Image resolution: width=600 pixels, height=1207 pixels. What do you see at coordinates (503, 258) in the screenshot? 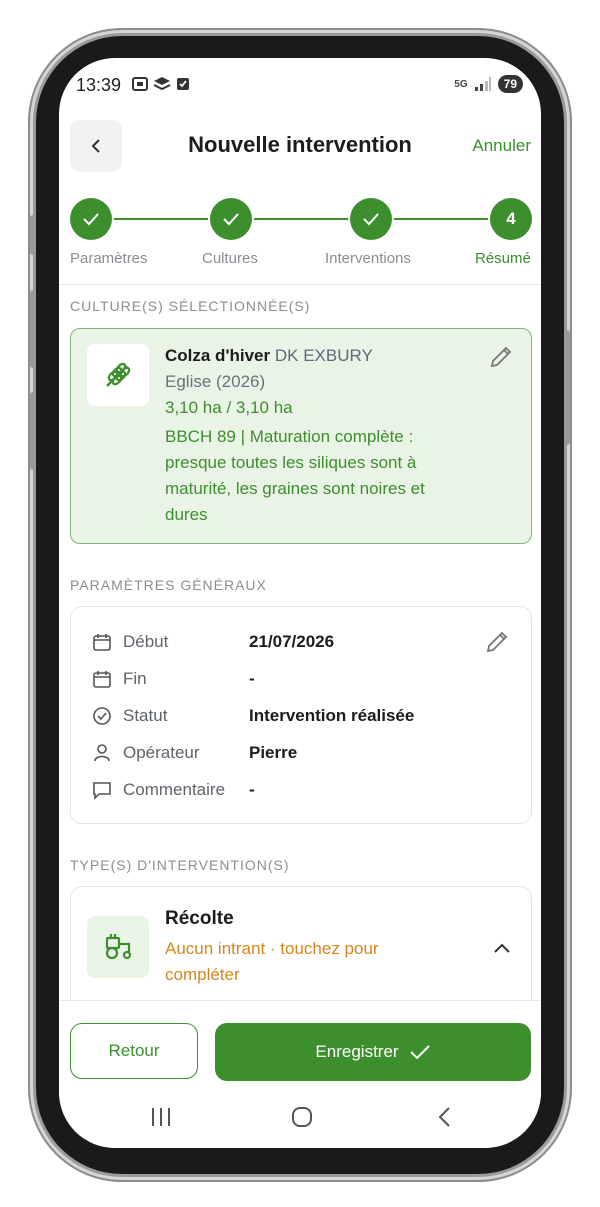
I see `step-label-resume: Résumé` at bounding box center [503, 258].